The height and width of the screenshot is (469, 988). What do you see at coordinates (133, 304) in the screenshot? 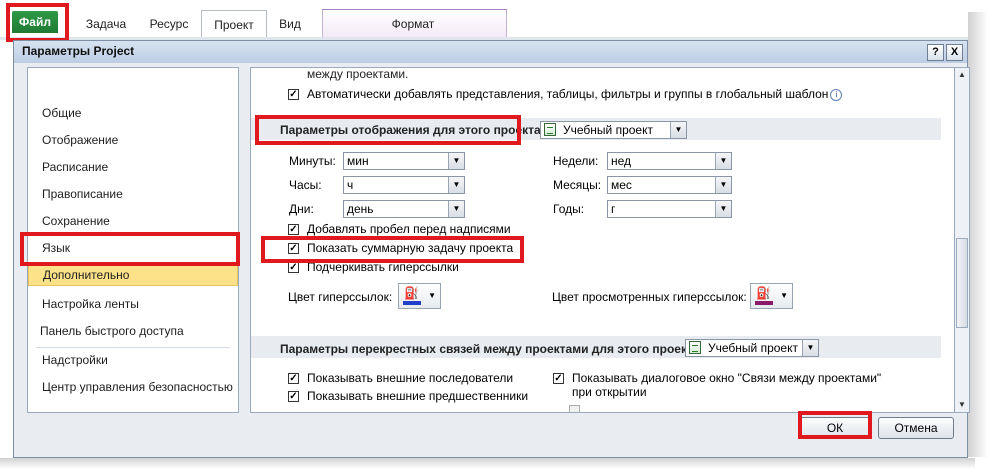
I see `nav-item-customize-ribbon: Настройка ленты` at bounding box center [133, 304].